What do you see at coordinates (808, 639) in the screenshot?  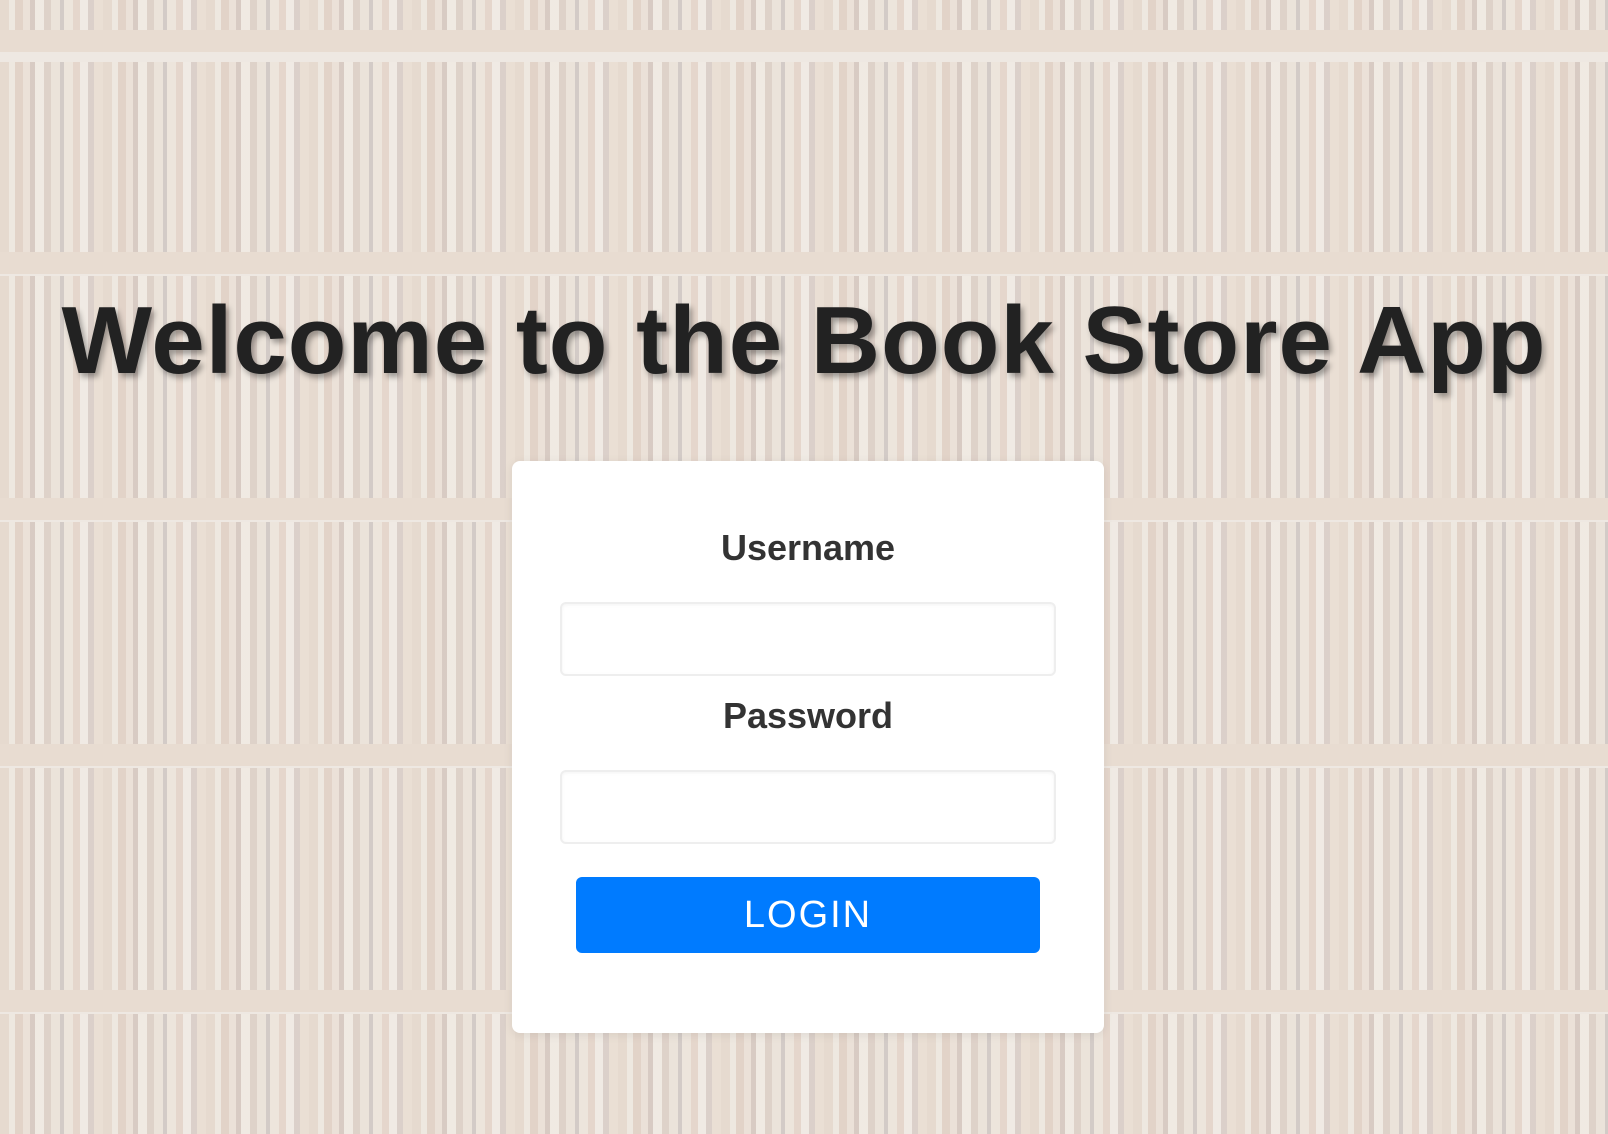 I see `username-input` at bounding box center [808, 639].